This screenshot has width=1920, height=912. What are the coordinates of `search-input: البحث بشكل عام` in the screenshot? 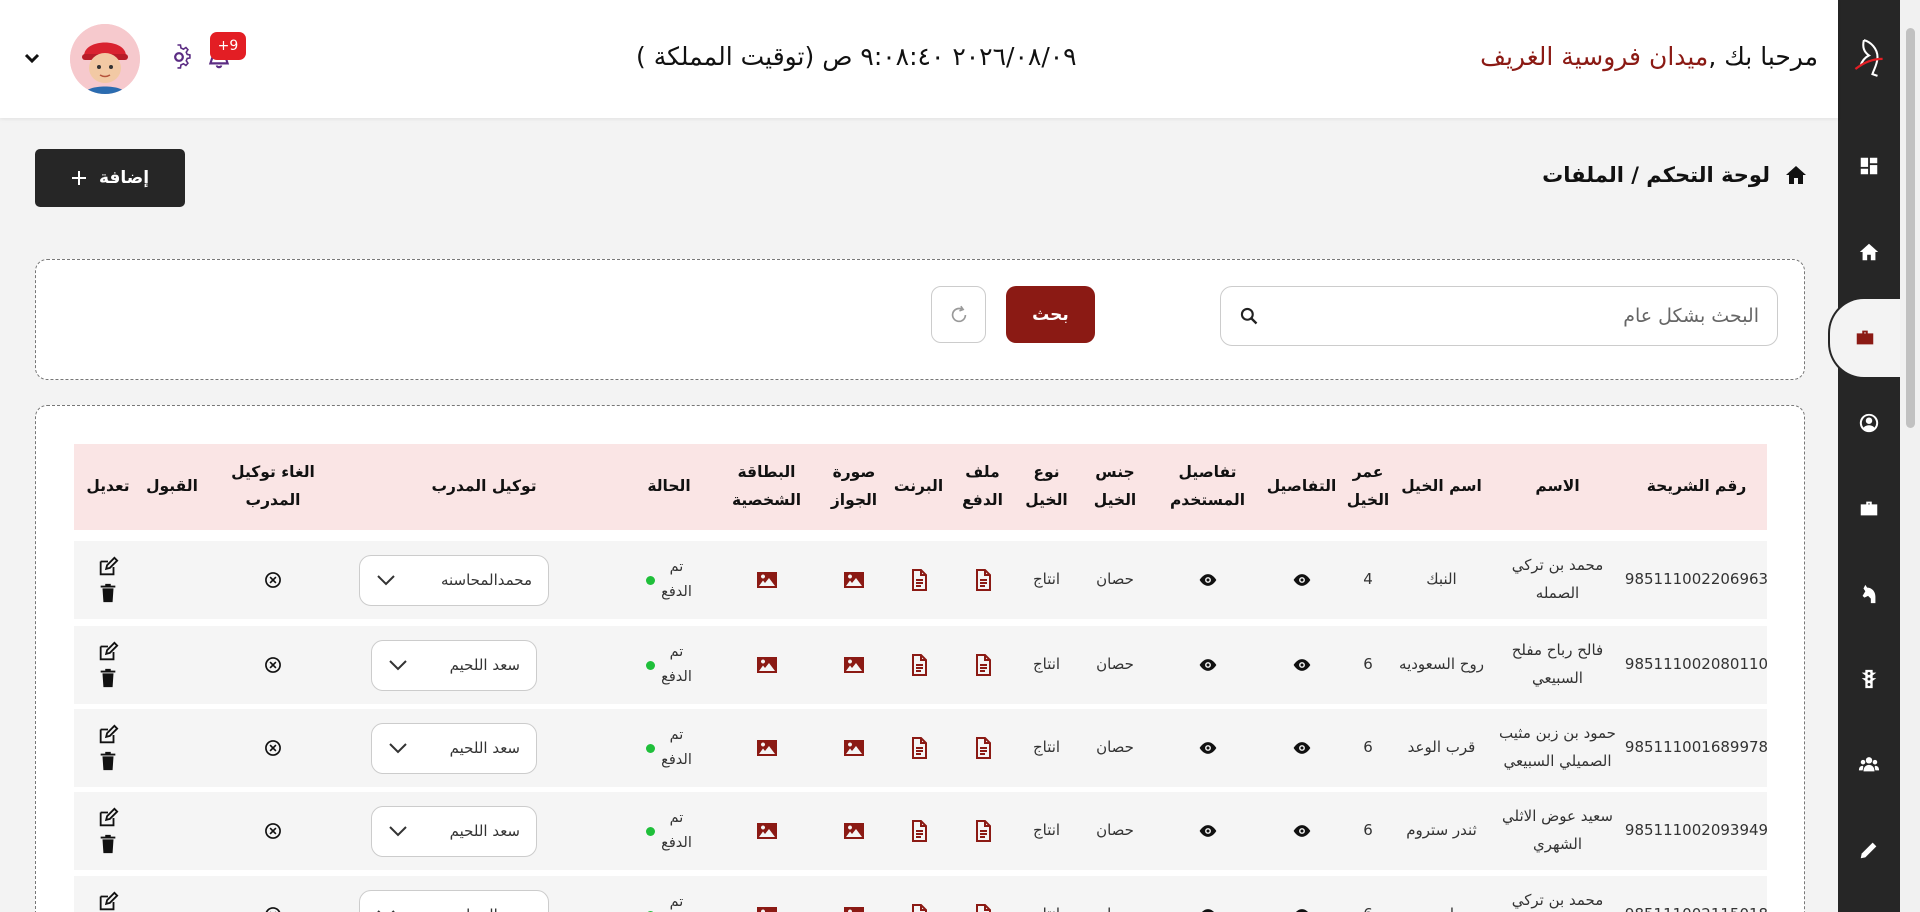 It's located at (1499, 316).